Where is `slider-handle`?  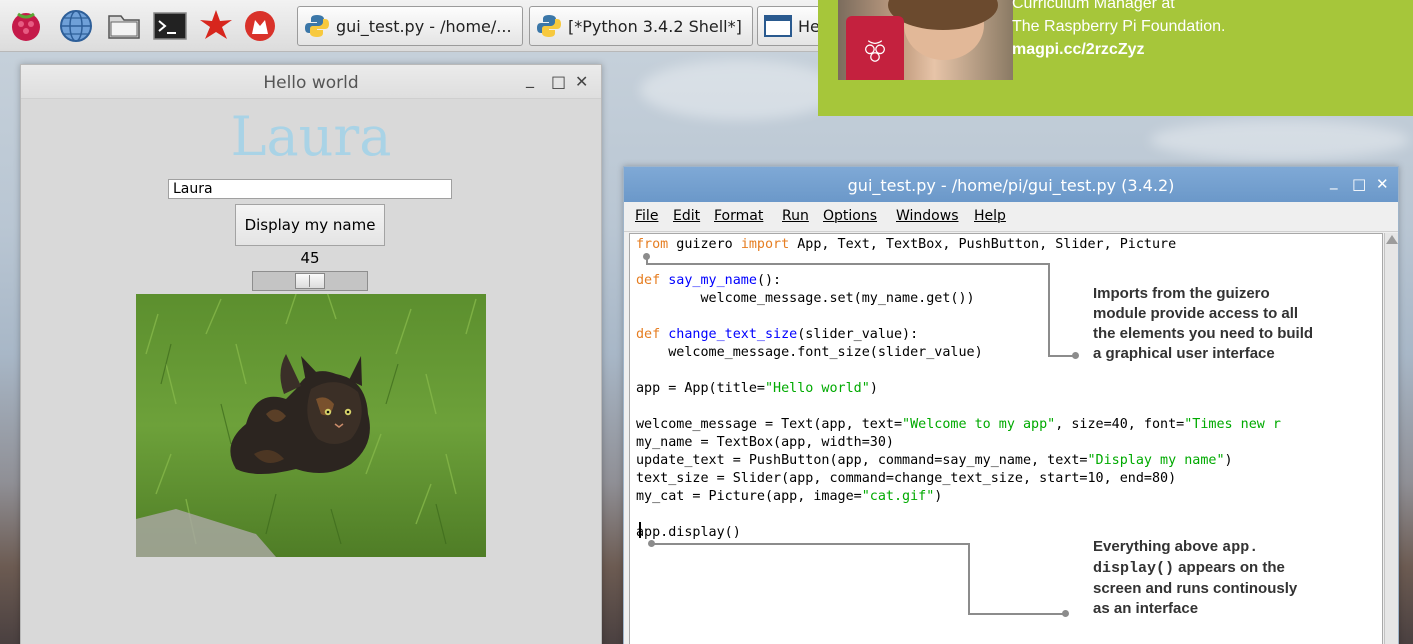
slider-handle is located at coordinates (310, 281).